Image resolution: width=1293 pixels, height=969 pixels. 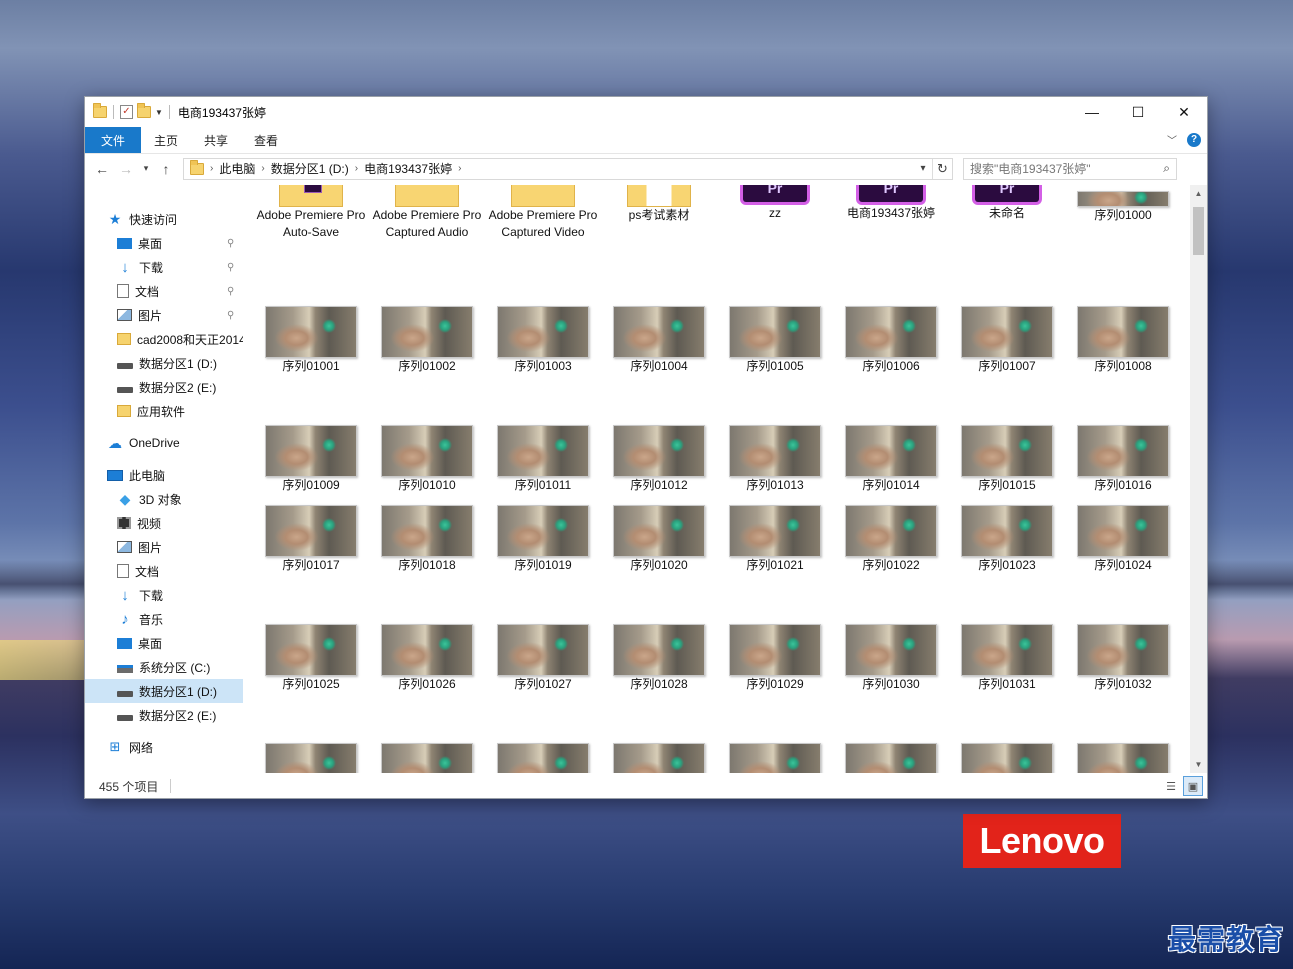 What do you see at coordinates (164, 475) in the screenshot?
I see `sidebar-item: 此电脑` at bounding box center [164, 475].